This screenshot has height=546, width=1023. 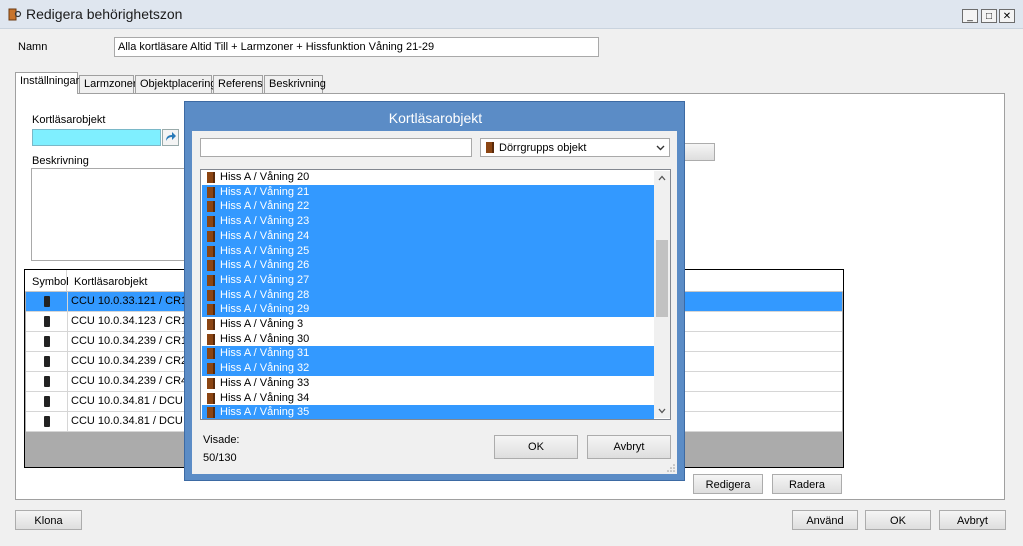 I want to click on list-item: Hiss A / Våning 29, so click(x=428, y=310).